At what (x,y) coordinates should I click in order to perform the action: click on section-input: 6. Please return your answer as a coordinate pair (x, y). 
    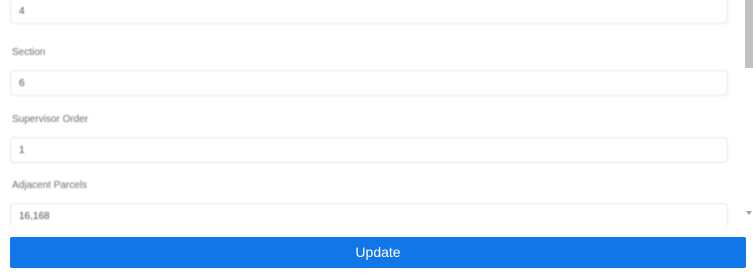
    Looking at the image, I should click on (369, 83).